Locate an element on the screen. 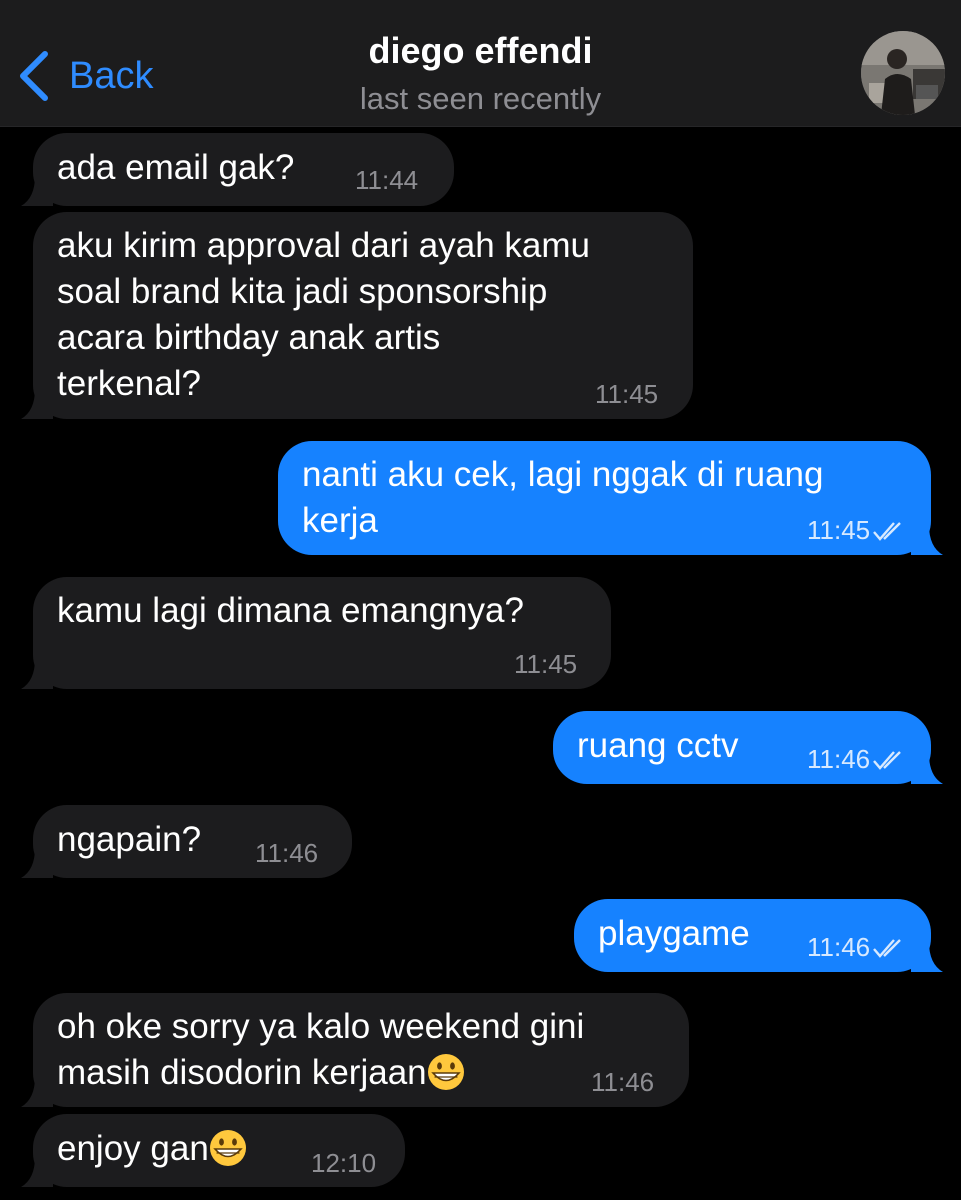  message-line: enjoy gan is located at coordinates (133, 1148).